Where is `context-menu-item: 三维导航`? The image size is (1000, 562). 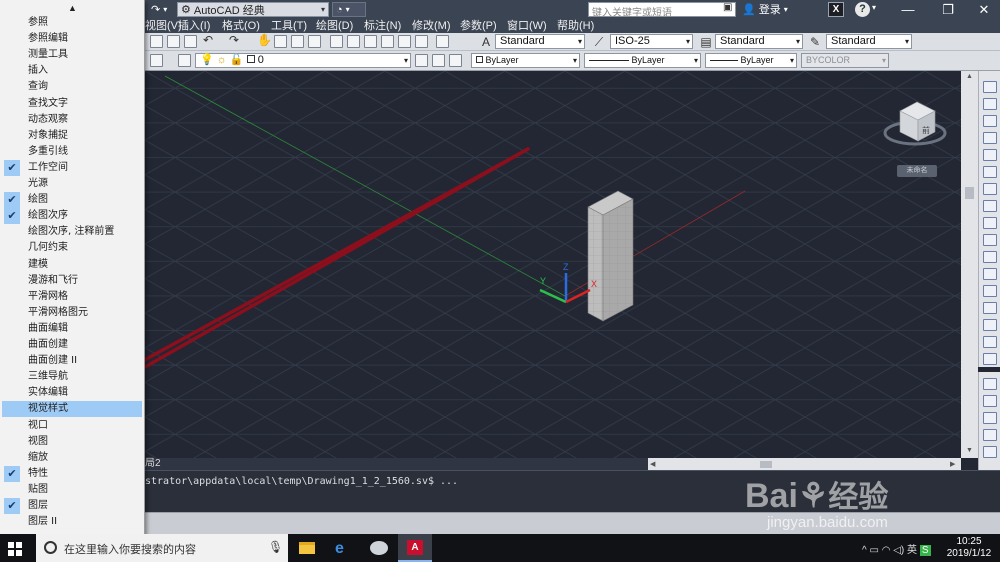
context-menu-item: 三维导航 is located at coordinates (72, 377).